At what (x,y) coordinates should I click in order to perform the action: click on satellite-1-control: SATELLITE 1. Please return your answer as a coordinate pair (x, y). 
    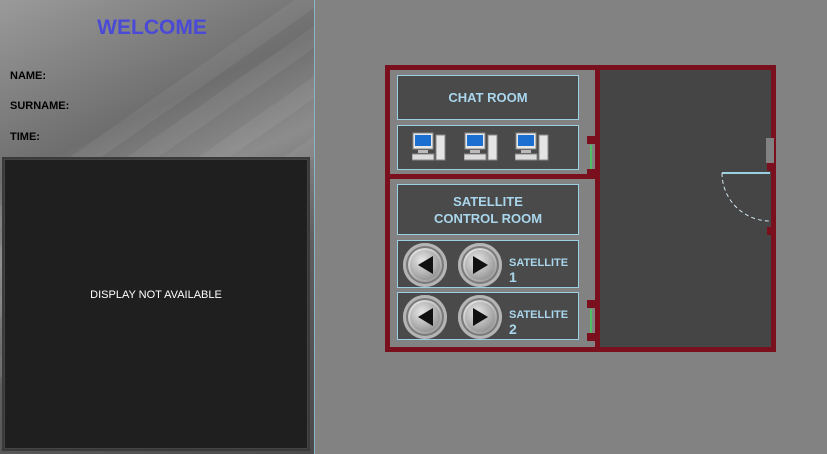
    Looking at the image, I should click on (488, 264).